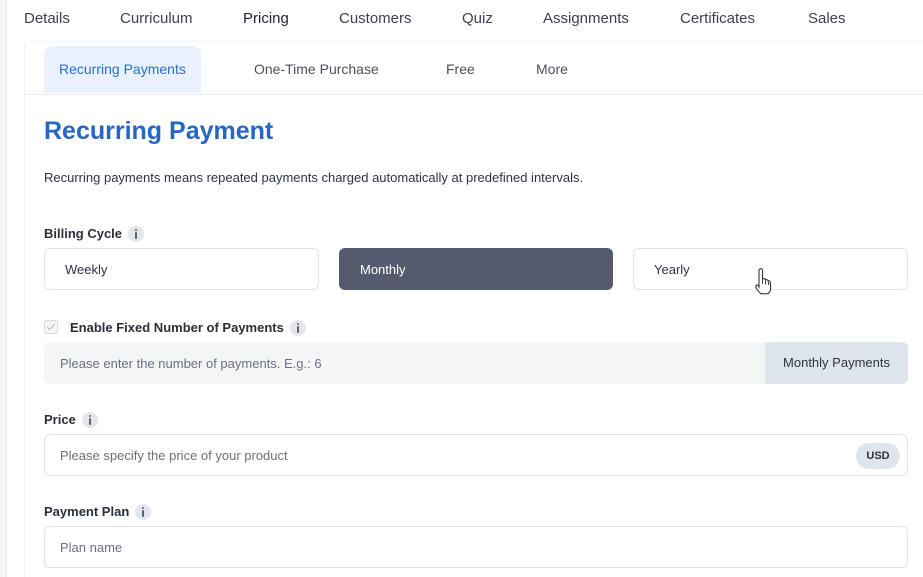 The height and width of the screenshot is (577, 923). I want to click on subtab-free: Free, so click(460, 69).